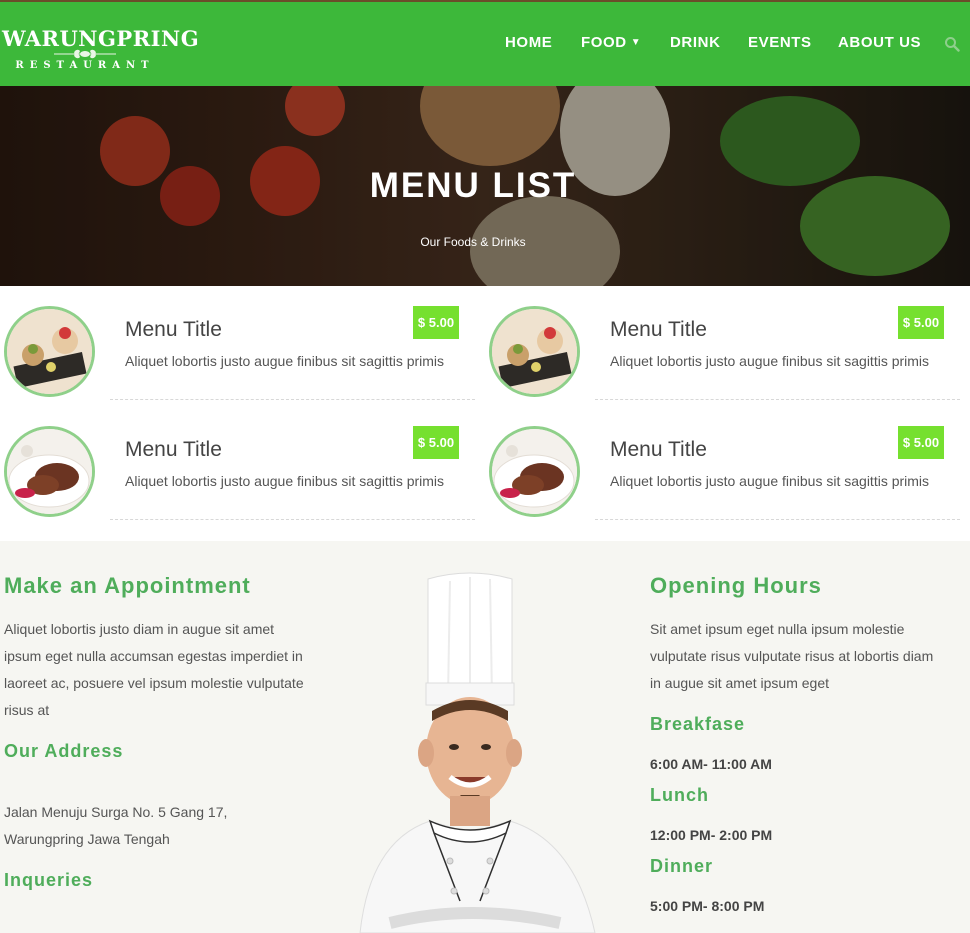 This screenshot has width=970, height=933. I want to click on lunch-heading: Lunch, so click(679, 795).